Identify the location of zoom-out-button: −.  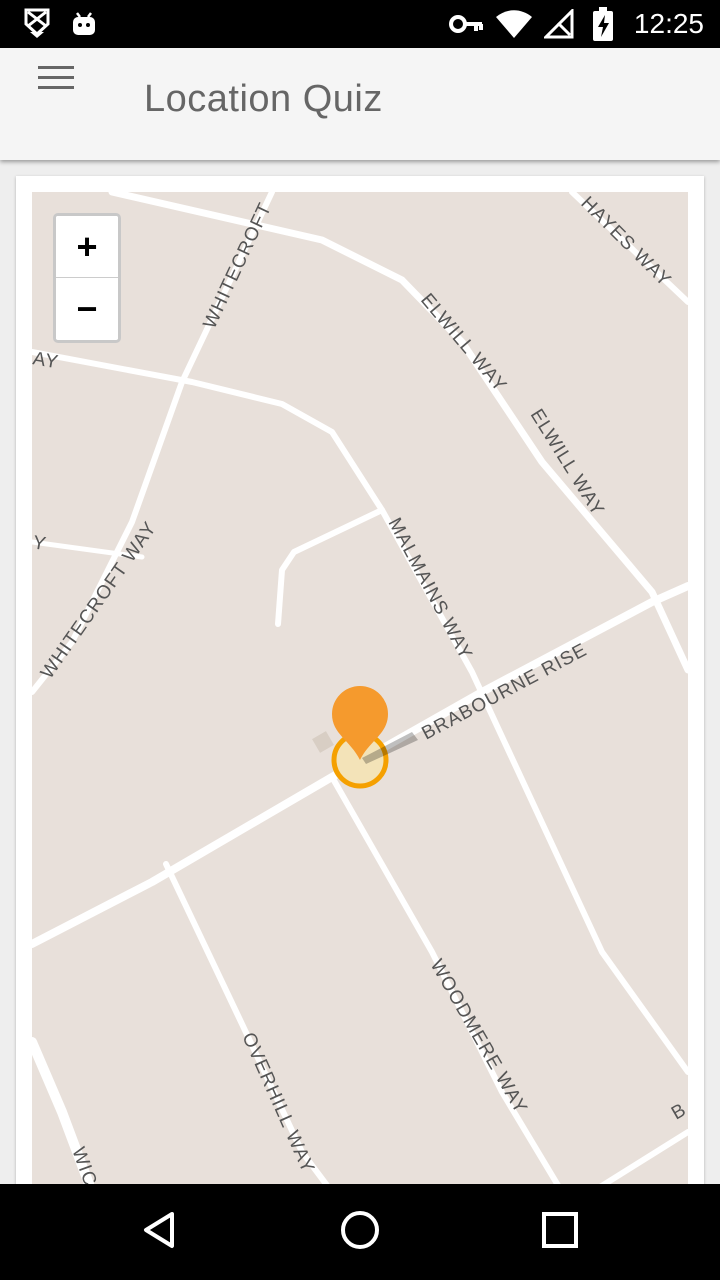
(87, 308).